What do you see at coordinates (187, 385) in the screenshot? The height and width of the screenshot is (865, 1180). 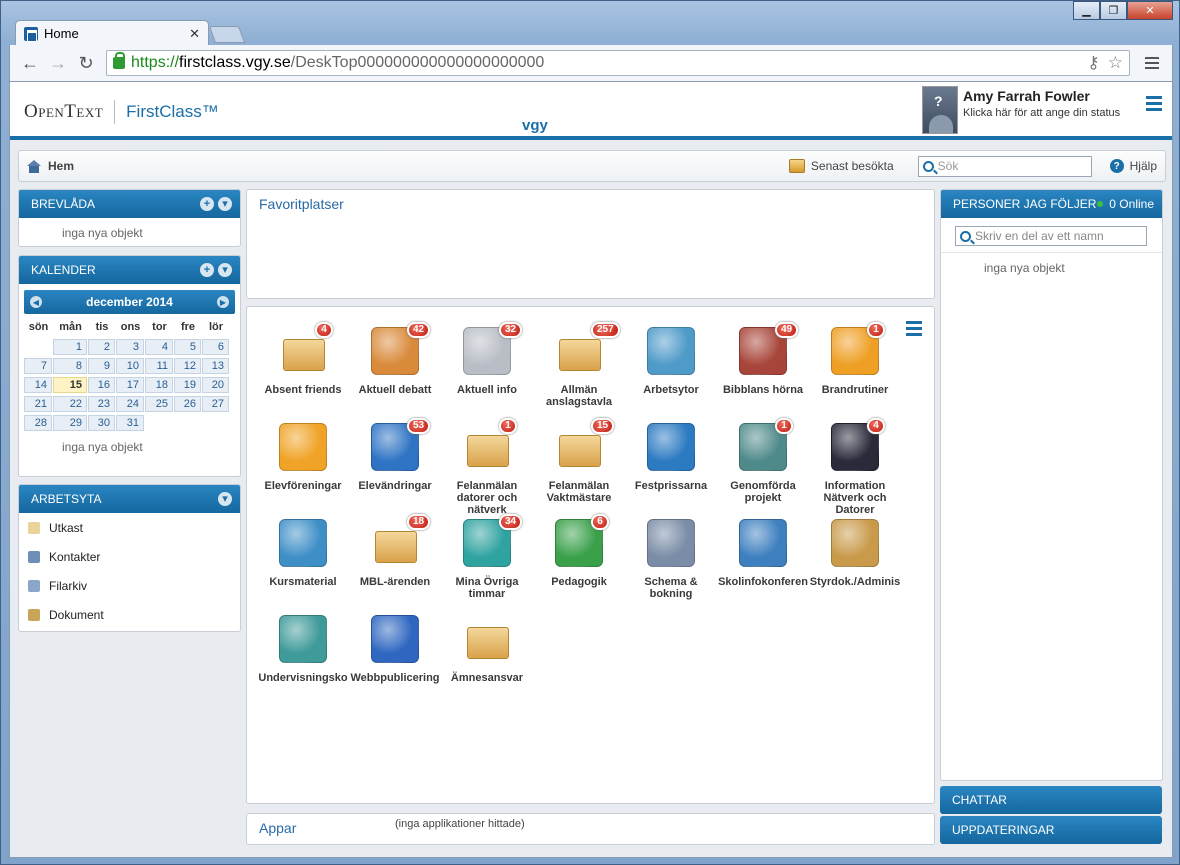 I see `calendar-day: 19` at bounding box center [187, 385].